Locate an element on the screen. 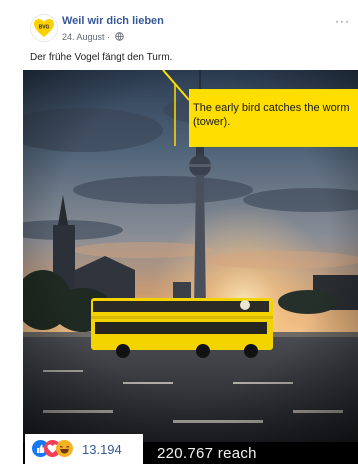 This screenshot has width=358, height=464. reaction-count: 13.194 is located at coordinates (102, 449).